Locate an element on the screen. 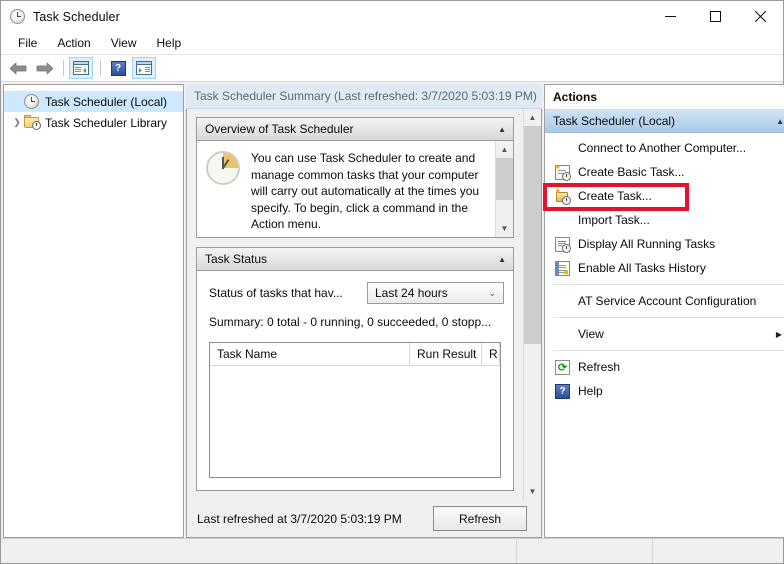  close-button is located at coordinates (760, 16).